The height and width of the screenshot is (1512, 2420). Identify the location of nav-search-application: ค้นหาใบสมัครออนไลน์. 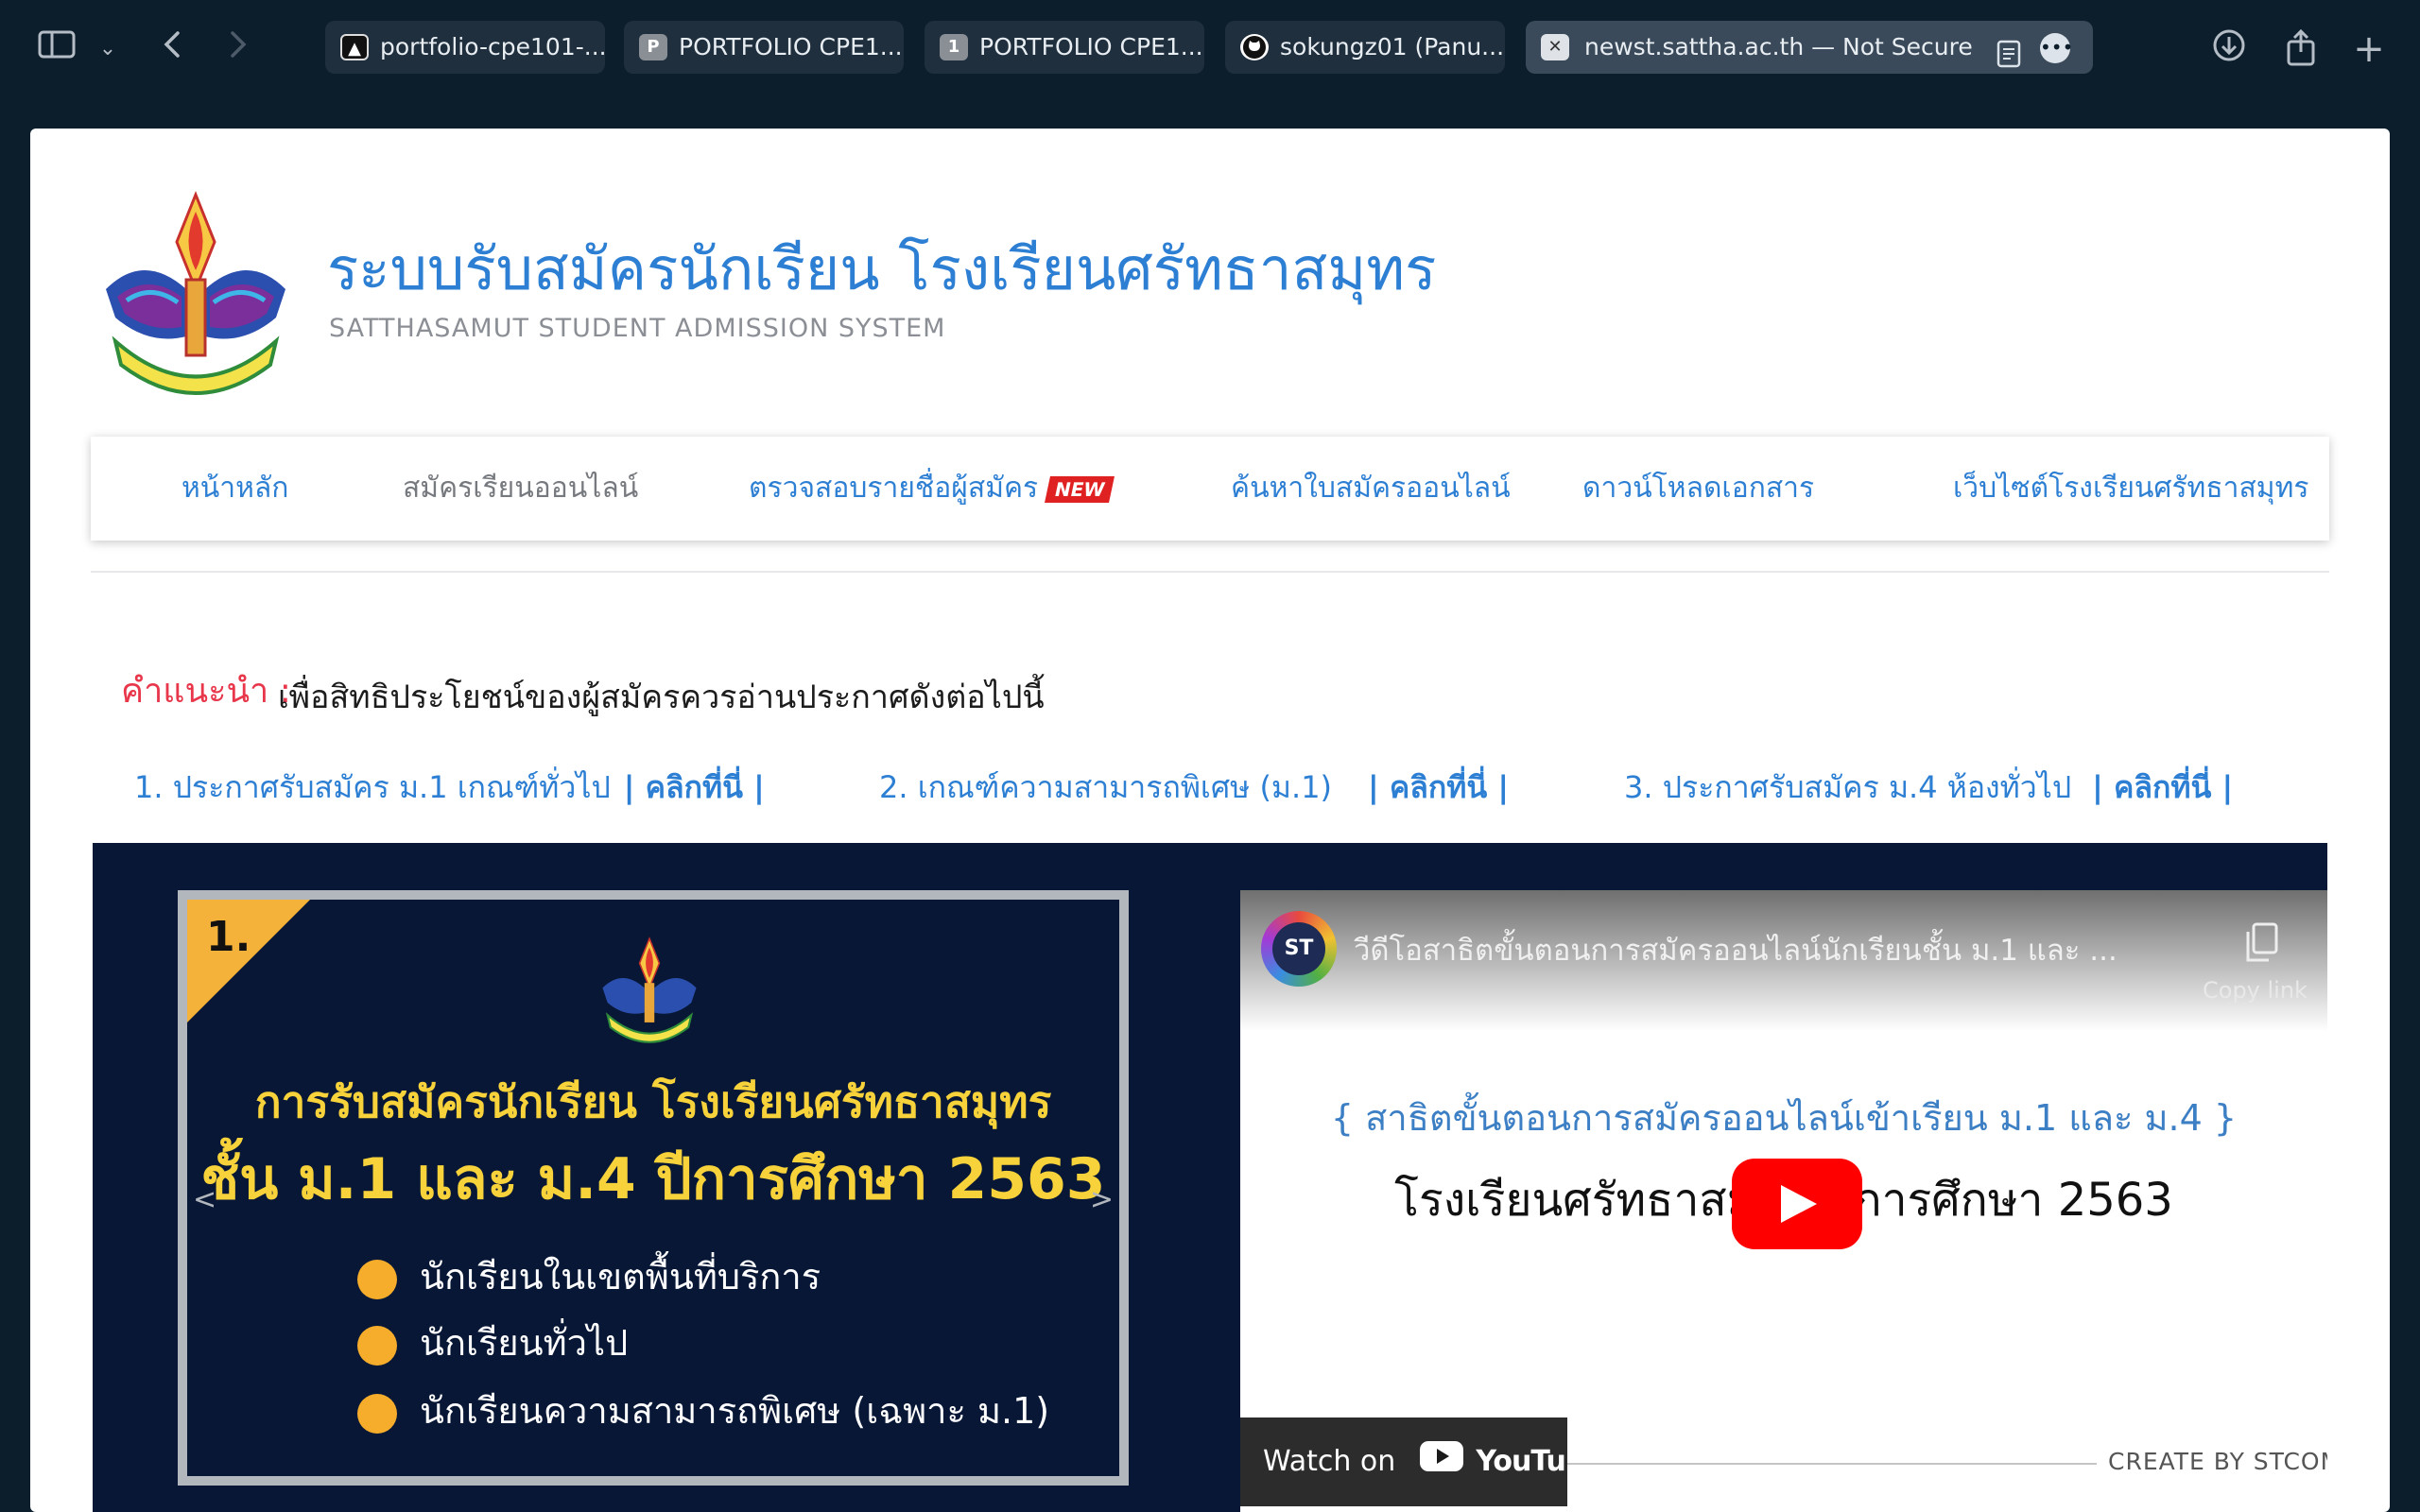
(1371, 489).